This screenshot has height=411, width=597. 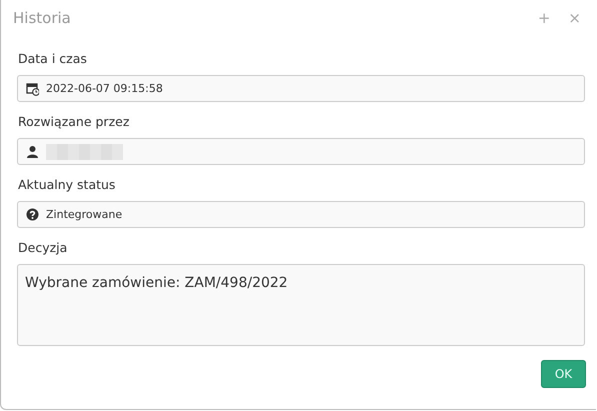 What do you see at coordinates (563, 374) in the screenshot?
I see `ok-button: OK` at bounding box center [563, 374].